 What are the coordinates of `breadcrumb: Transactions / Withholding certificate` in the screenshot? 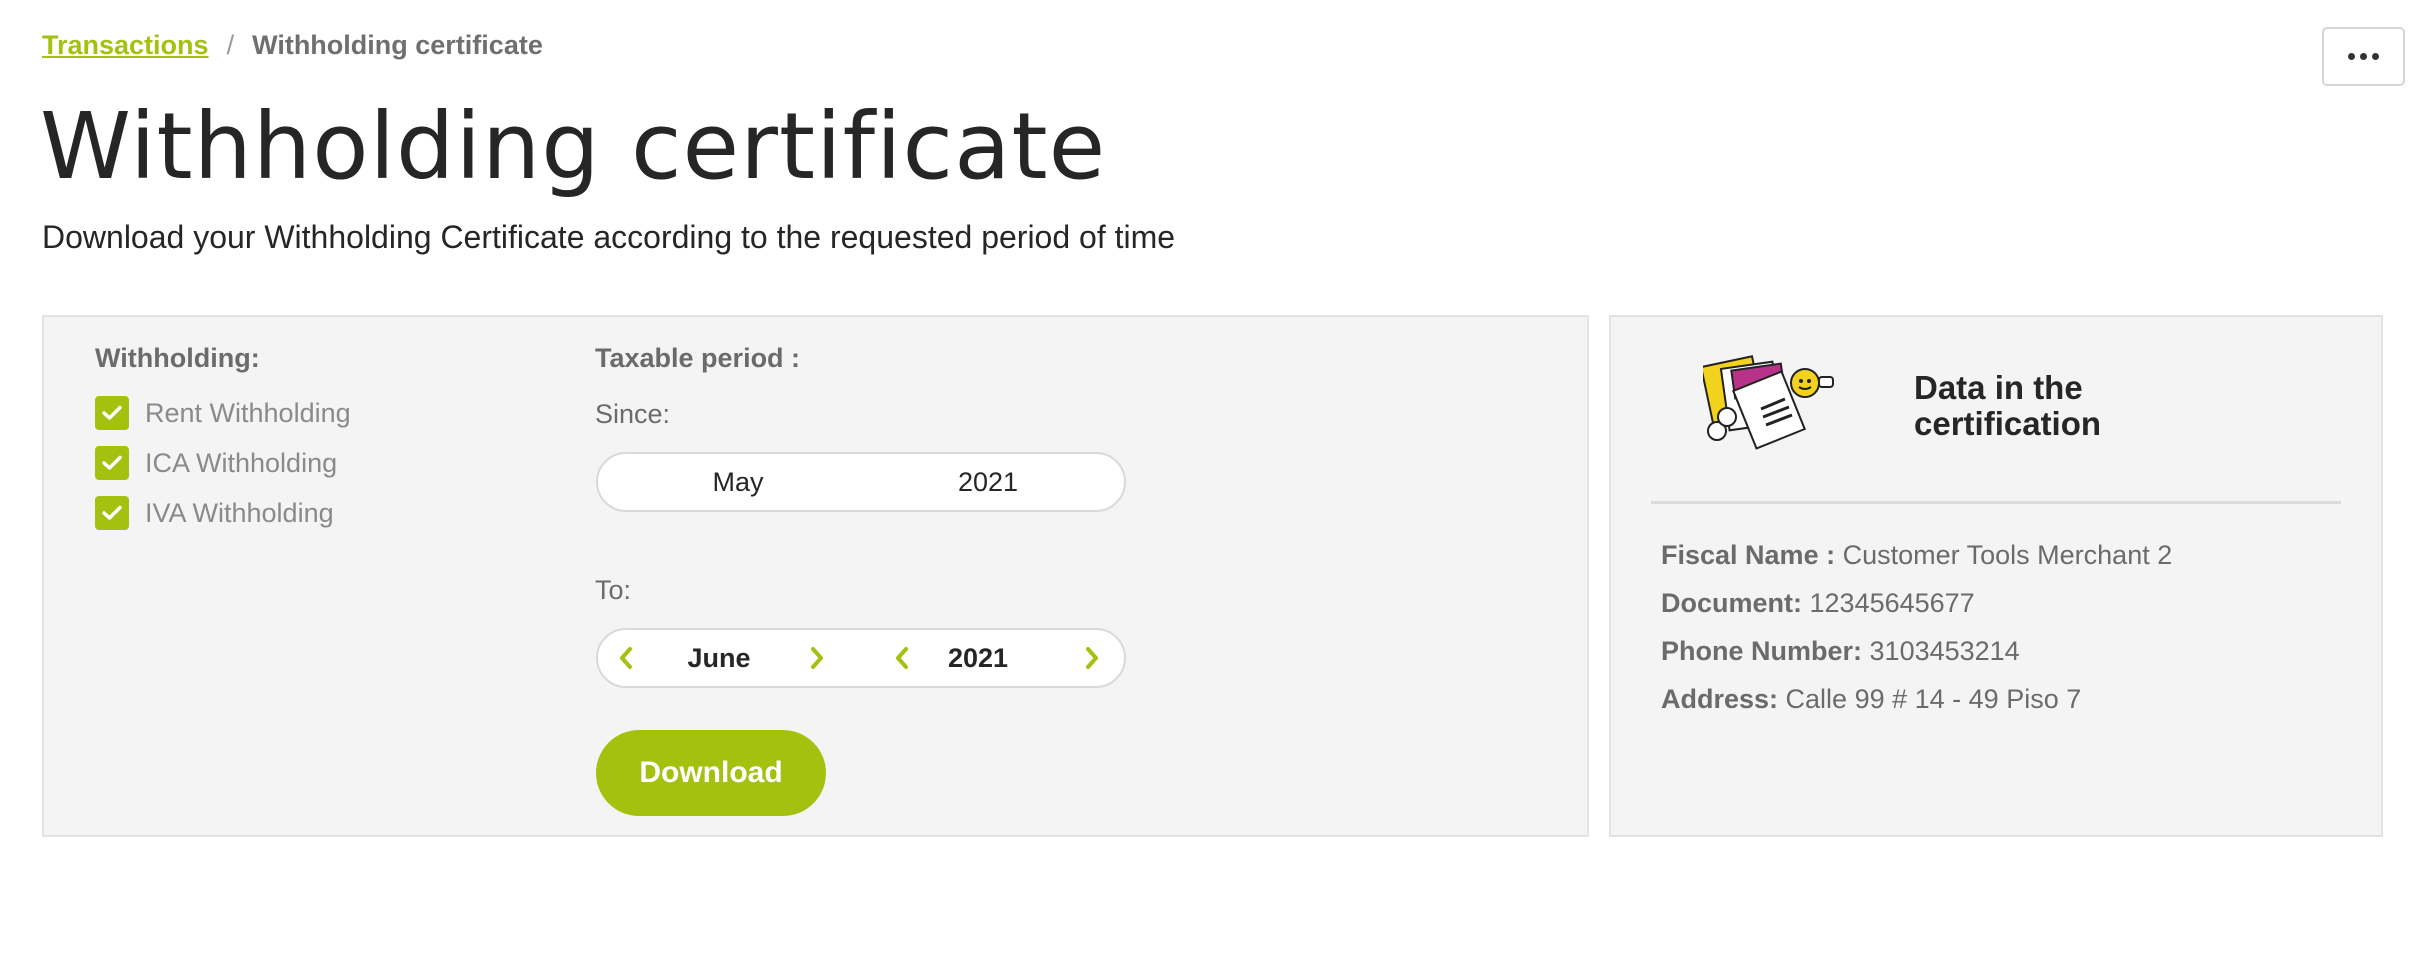 It's located at (292, 45).